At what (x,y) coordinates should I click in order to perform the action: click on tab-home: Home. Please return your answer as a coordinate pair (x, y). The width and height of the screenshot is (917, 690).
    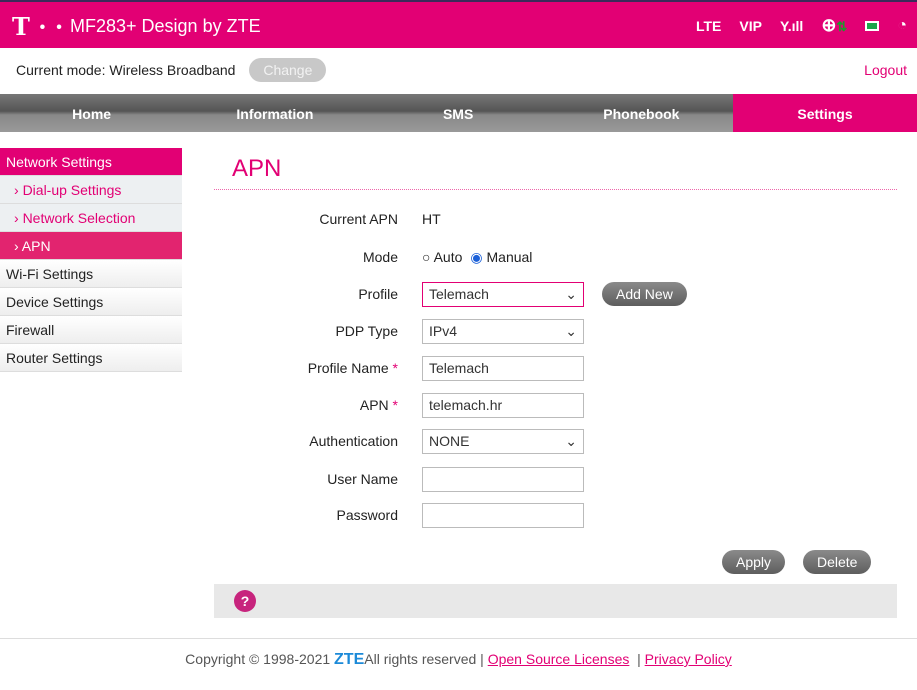
    Looking at the image, I should click on (91, 113).